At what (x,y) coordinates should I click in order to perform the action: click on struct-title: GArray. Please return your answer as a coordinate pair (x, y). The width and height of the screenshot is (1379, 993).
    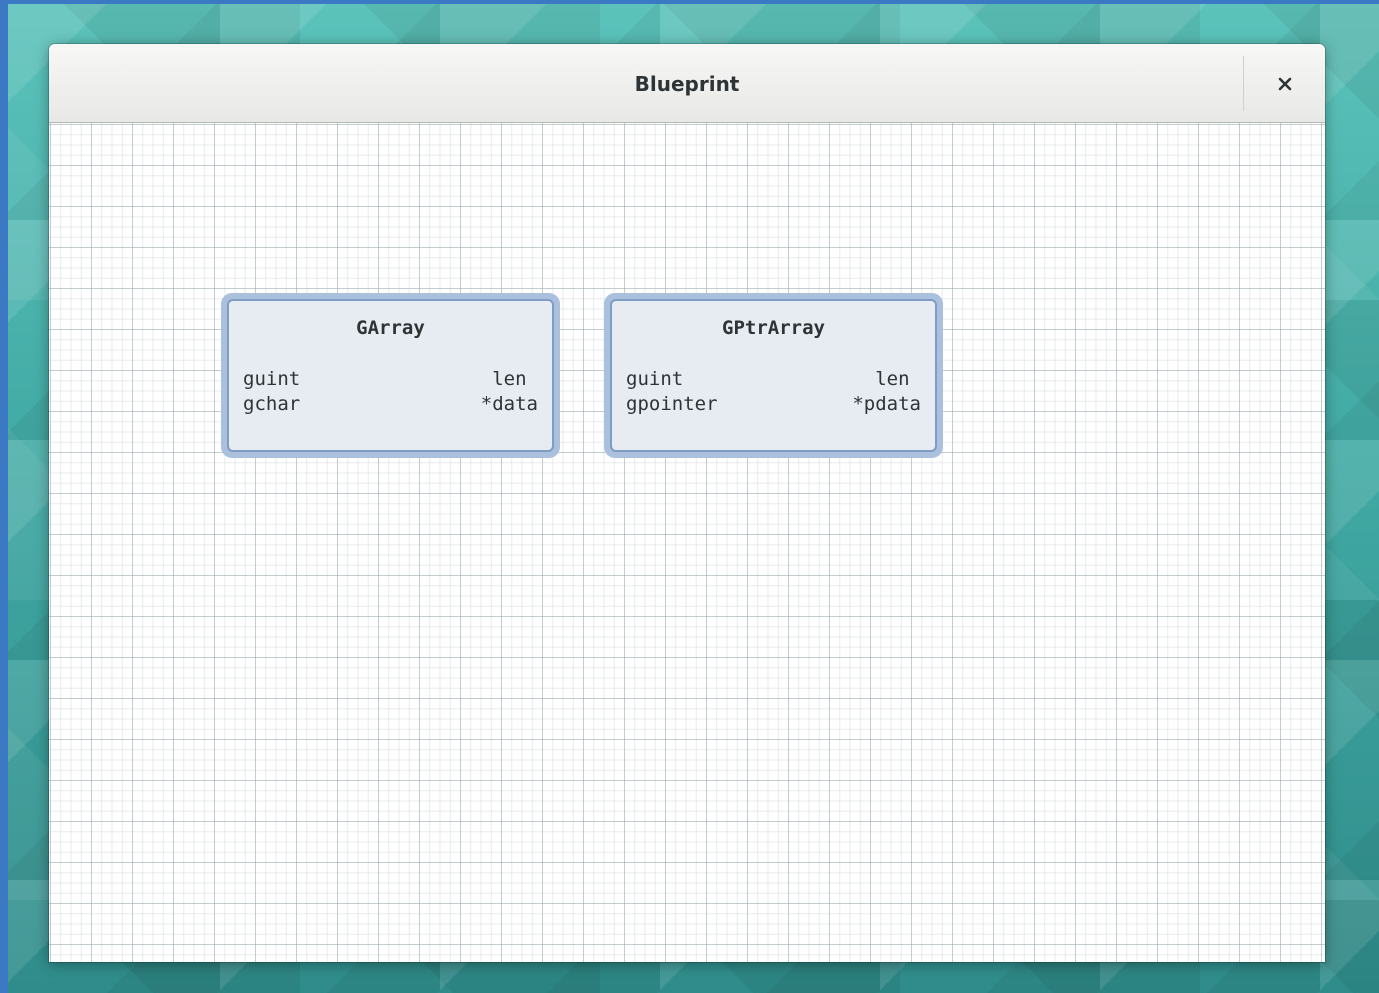
    Looking at the image, I should click on (390, 328).